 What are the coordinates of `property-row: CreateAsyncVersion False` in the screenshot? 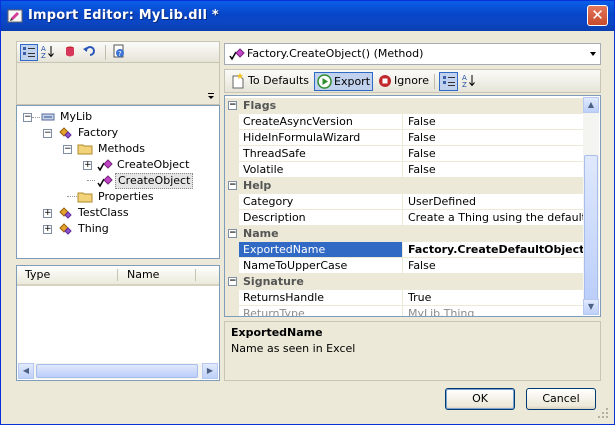 It's located at (404, 122).